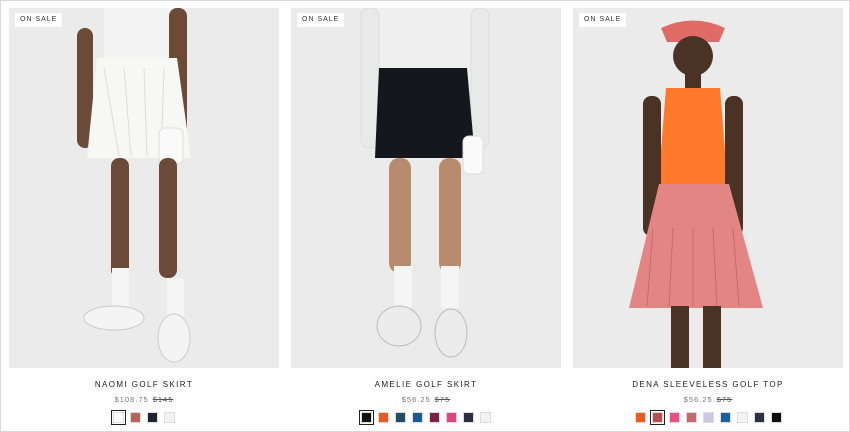  Describe the element at coordinates (144, 384) in the screenshot. I see `product-name: NAOMI GOLF SKIRT` at that location.